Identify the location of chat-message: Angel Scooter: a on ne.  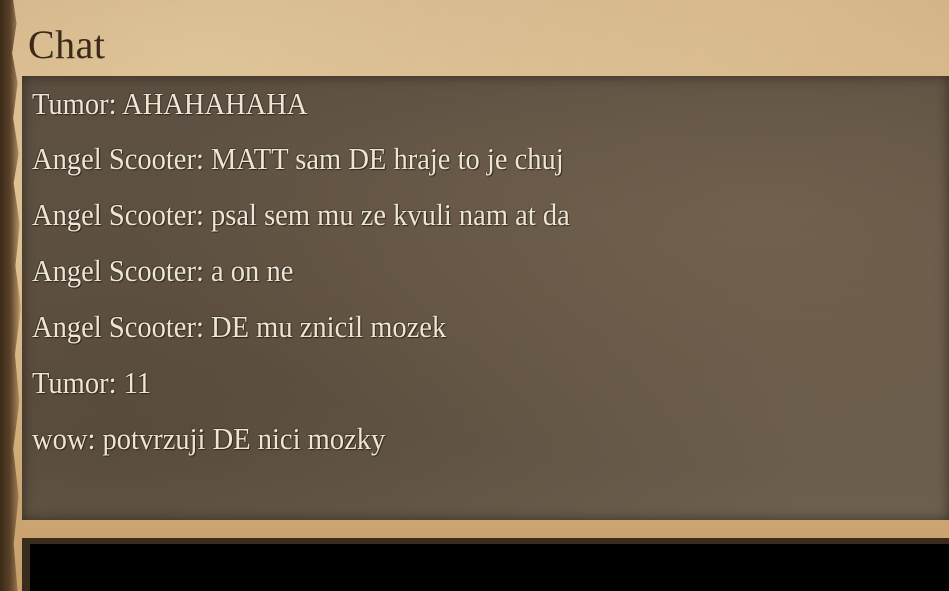
(163, 270).